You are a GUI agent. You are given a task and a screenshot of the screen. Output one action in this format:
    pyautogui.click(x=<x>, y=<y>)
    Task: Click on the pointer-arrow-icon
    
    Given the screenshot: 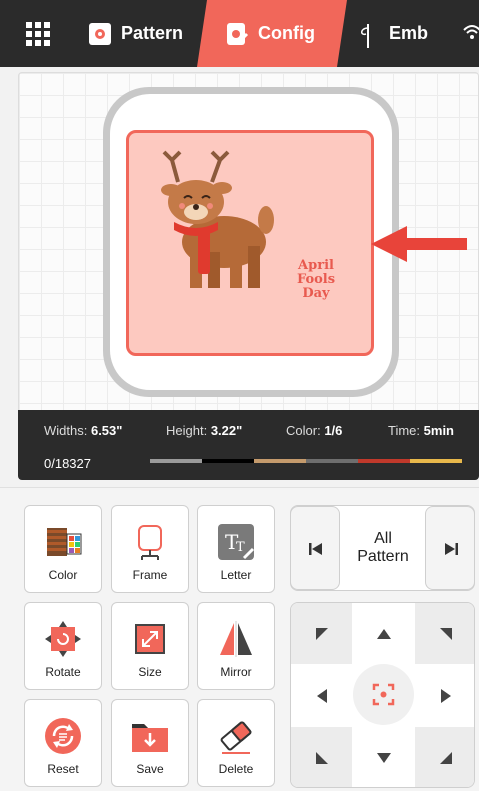 What is the action you would take?
    pyautogui.click(x=419, y=244)
    